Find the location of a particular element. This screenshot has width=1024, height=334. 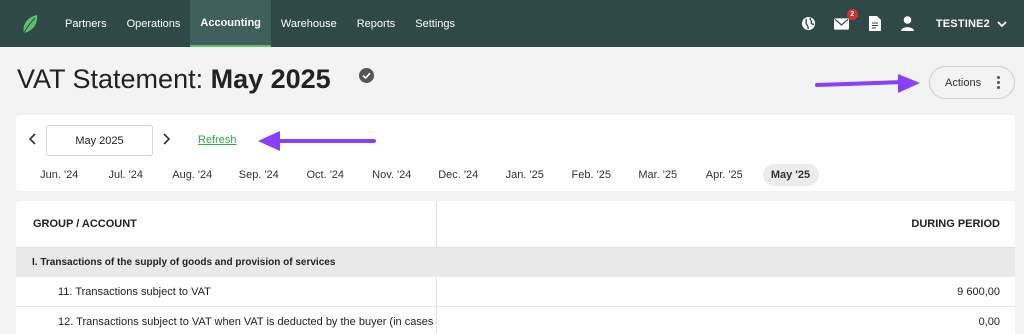

page-title-prefix: VAT Statement: is located at coordinates (114, 79).